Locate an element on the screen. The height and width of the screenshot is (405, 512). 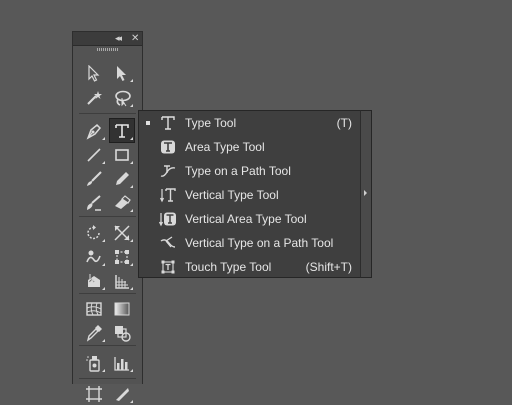
type-tool-button is located at coordinates (122, 130).